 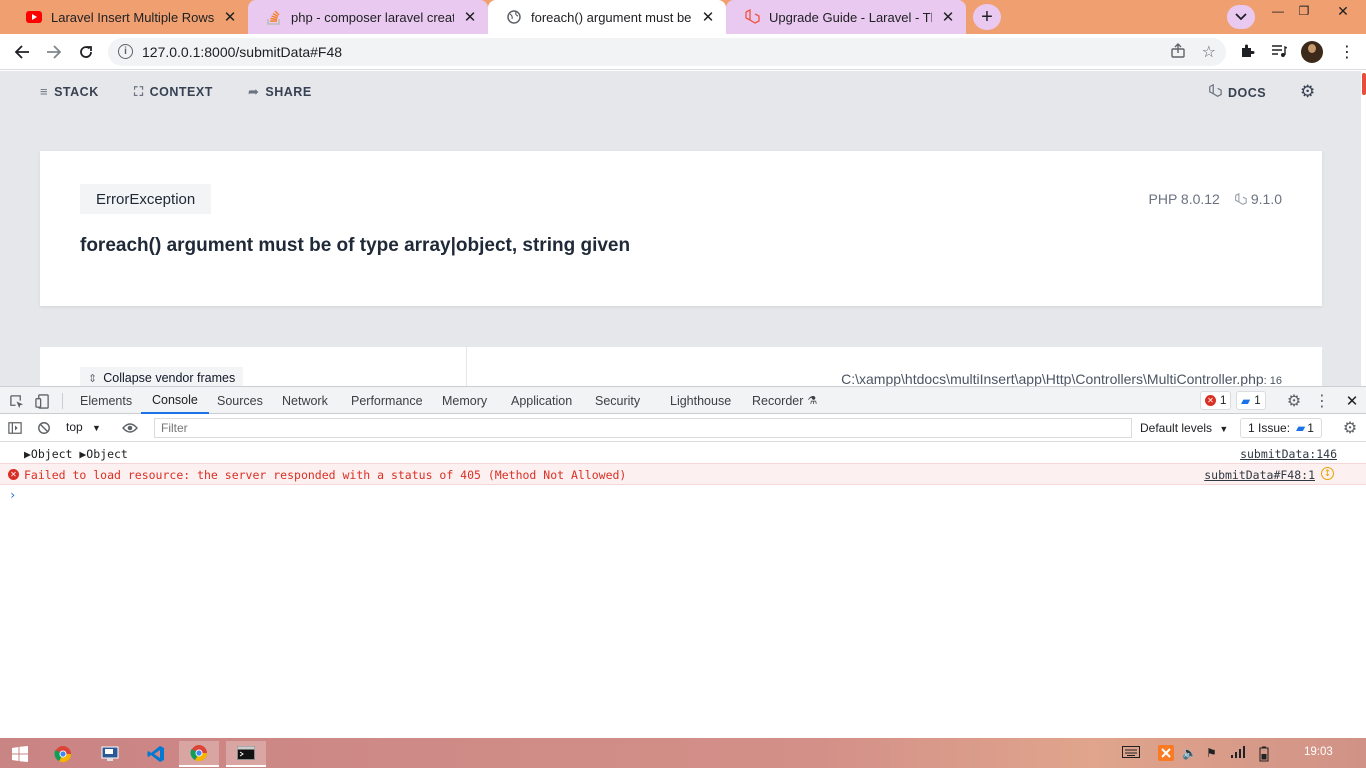 I want to click on laravel-icon, so click(x=752, y=17).